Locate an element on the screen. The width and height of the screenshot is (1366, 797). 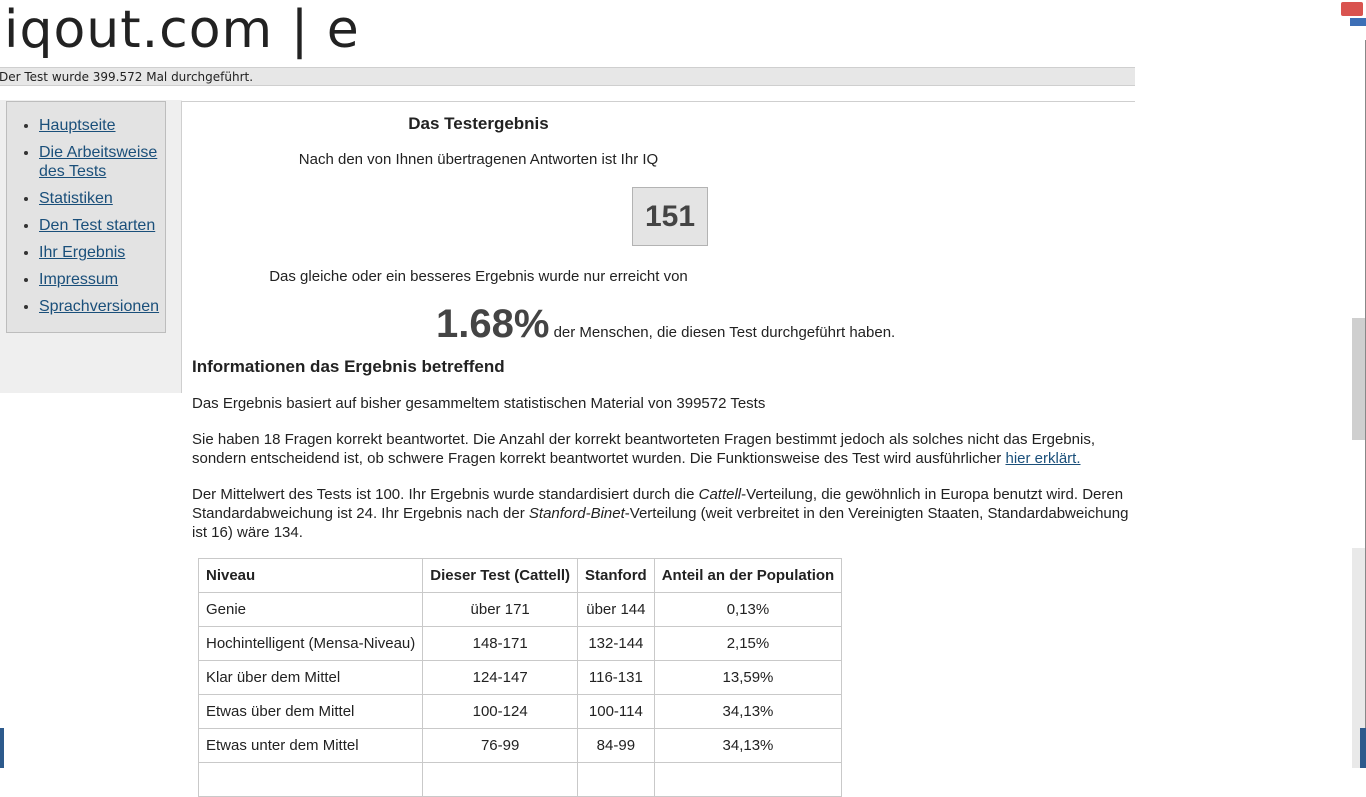
table-cell: 132-144 is located at coordinates (616, 643).